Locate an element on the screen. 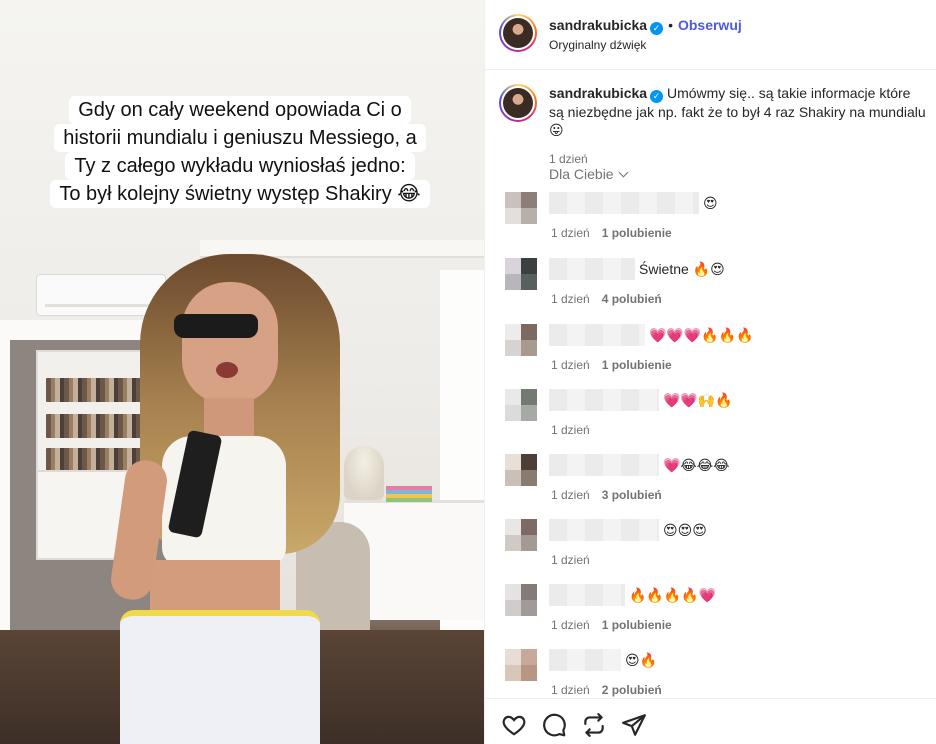 This screenshot has height=744, width=936. comment-meta: 1 dzień 4 polubień is located at coordinates (606, 299).